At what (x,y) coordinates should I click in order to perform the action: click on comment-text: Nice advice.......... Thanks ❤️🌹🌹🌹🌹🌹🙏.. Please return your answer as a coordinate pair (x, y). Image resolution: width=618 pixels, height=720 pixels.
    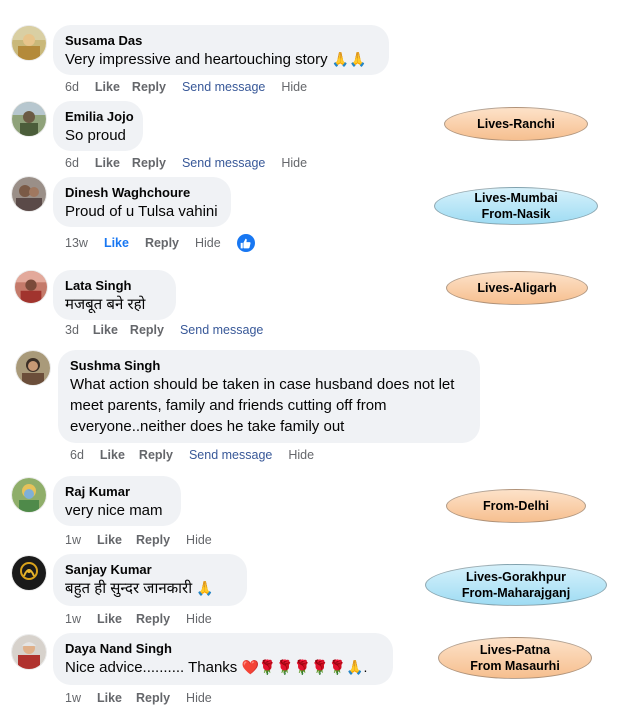
    Looking at the image, I should click on (216, 667).